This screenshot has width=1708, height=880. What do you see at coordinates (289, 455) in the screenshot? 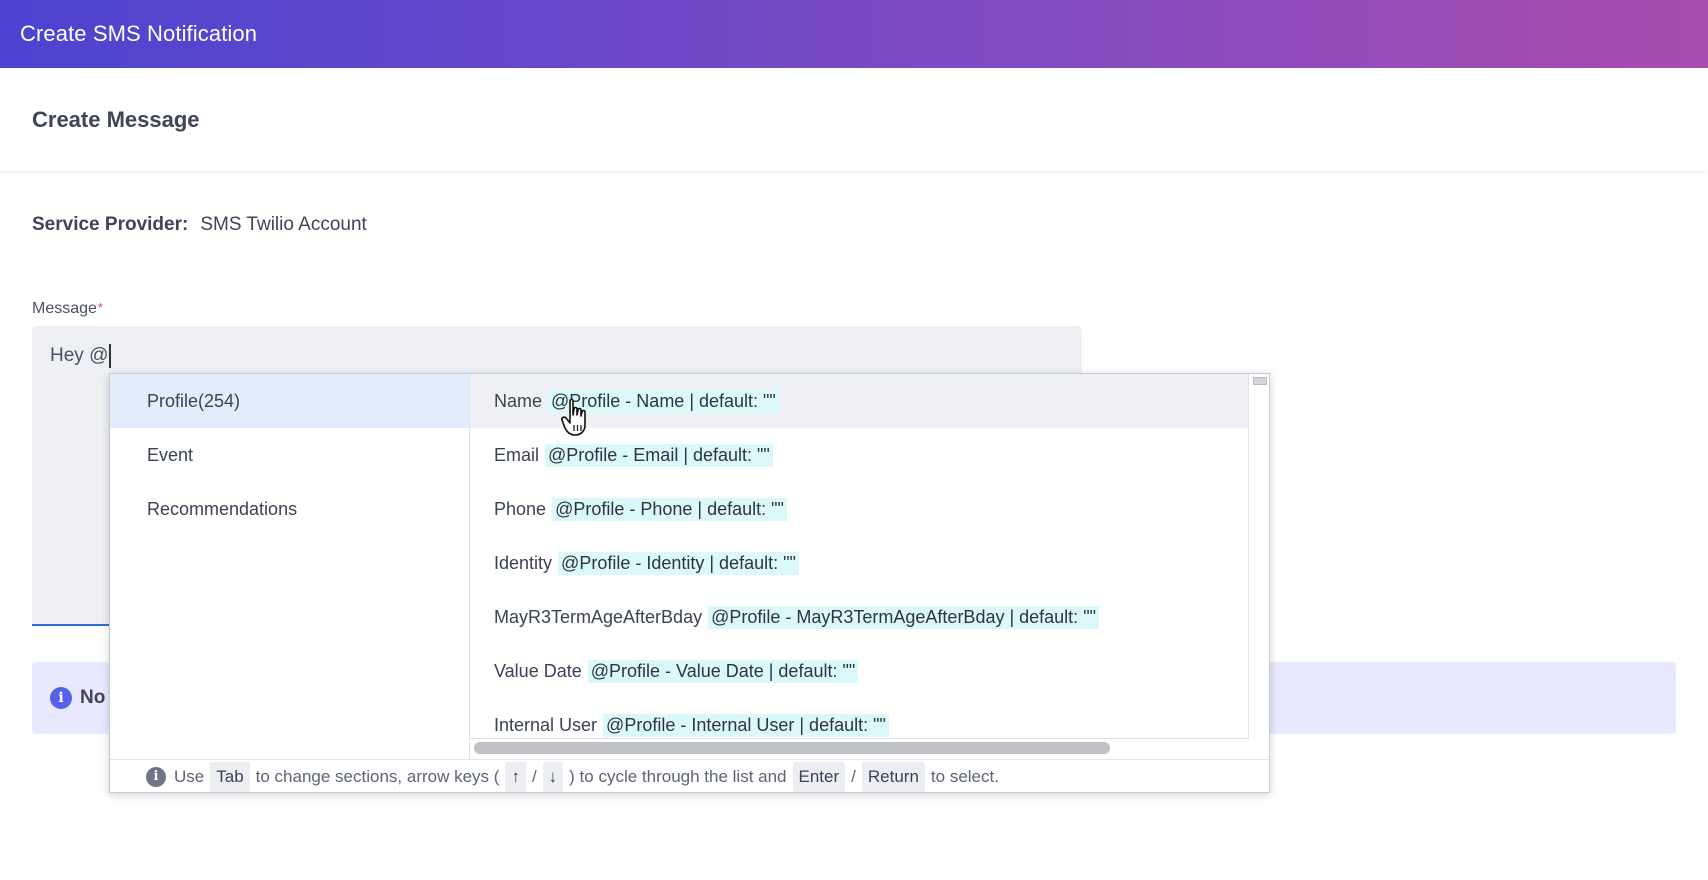
I see `category-item-event: Event` at bounding box center [289, 455].